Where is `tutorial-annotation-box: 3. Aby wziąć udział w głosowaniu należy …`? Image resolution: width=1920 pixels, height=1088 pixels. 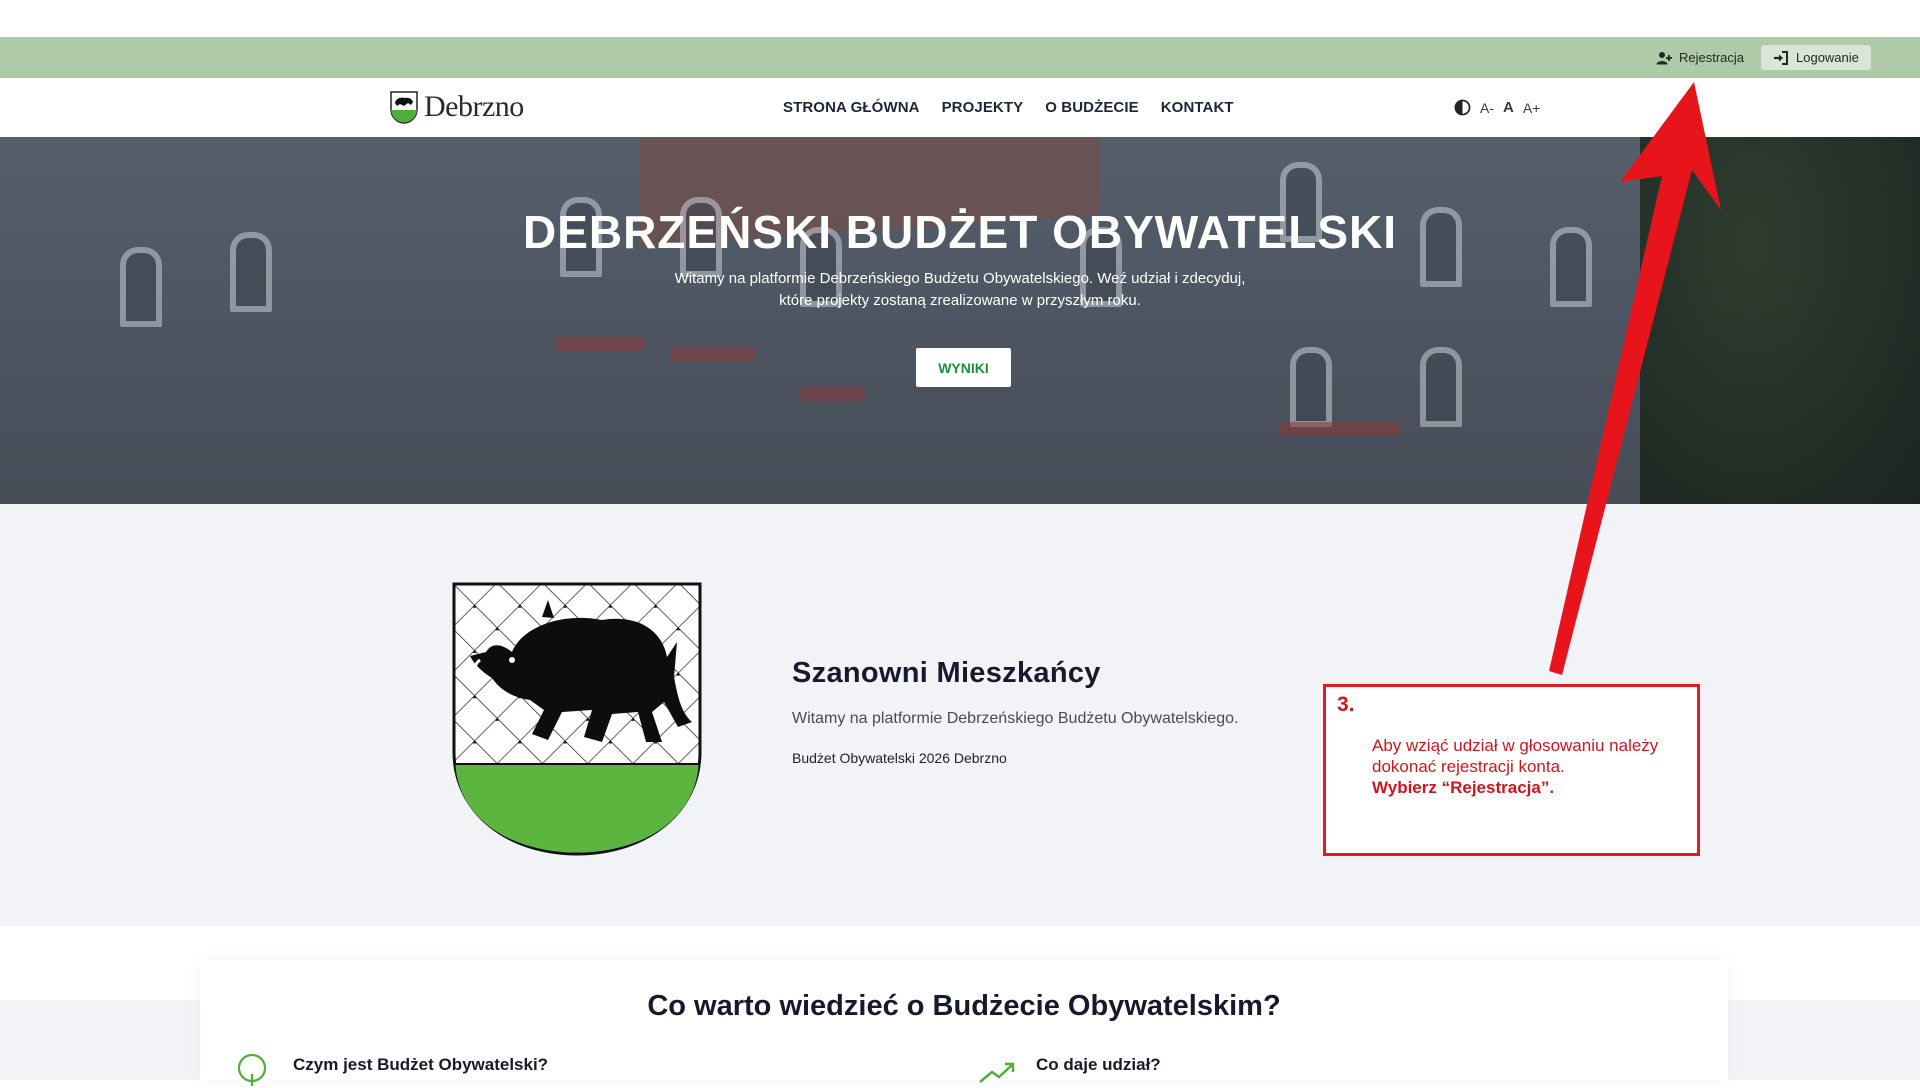 tutorial-annotation-box: 3. Aby wziąć udział w głosowaniu należy … is located at coordinates (1511, 770).